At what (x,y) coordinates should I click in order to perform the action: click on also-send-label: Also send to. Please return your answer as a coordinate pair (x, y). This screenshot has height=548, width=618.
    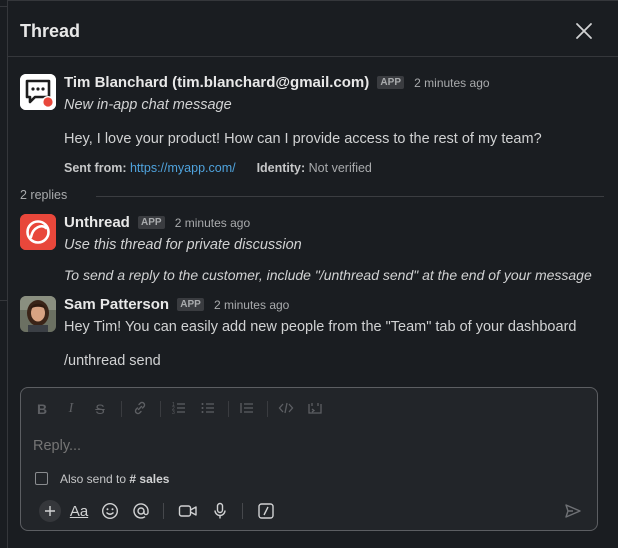
    Looking at the image, I should click on (93, 479).